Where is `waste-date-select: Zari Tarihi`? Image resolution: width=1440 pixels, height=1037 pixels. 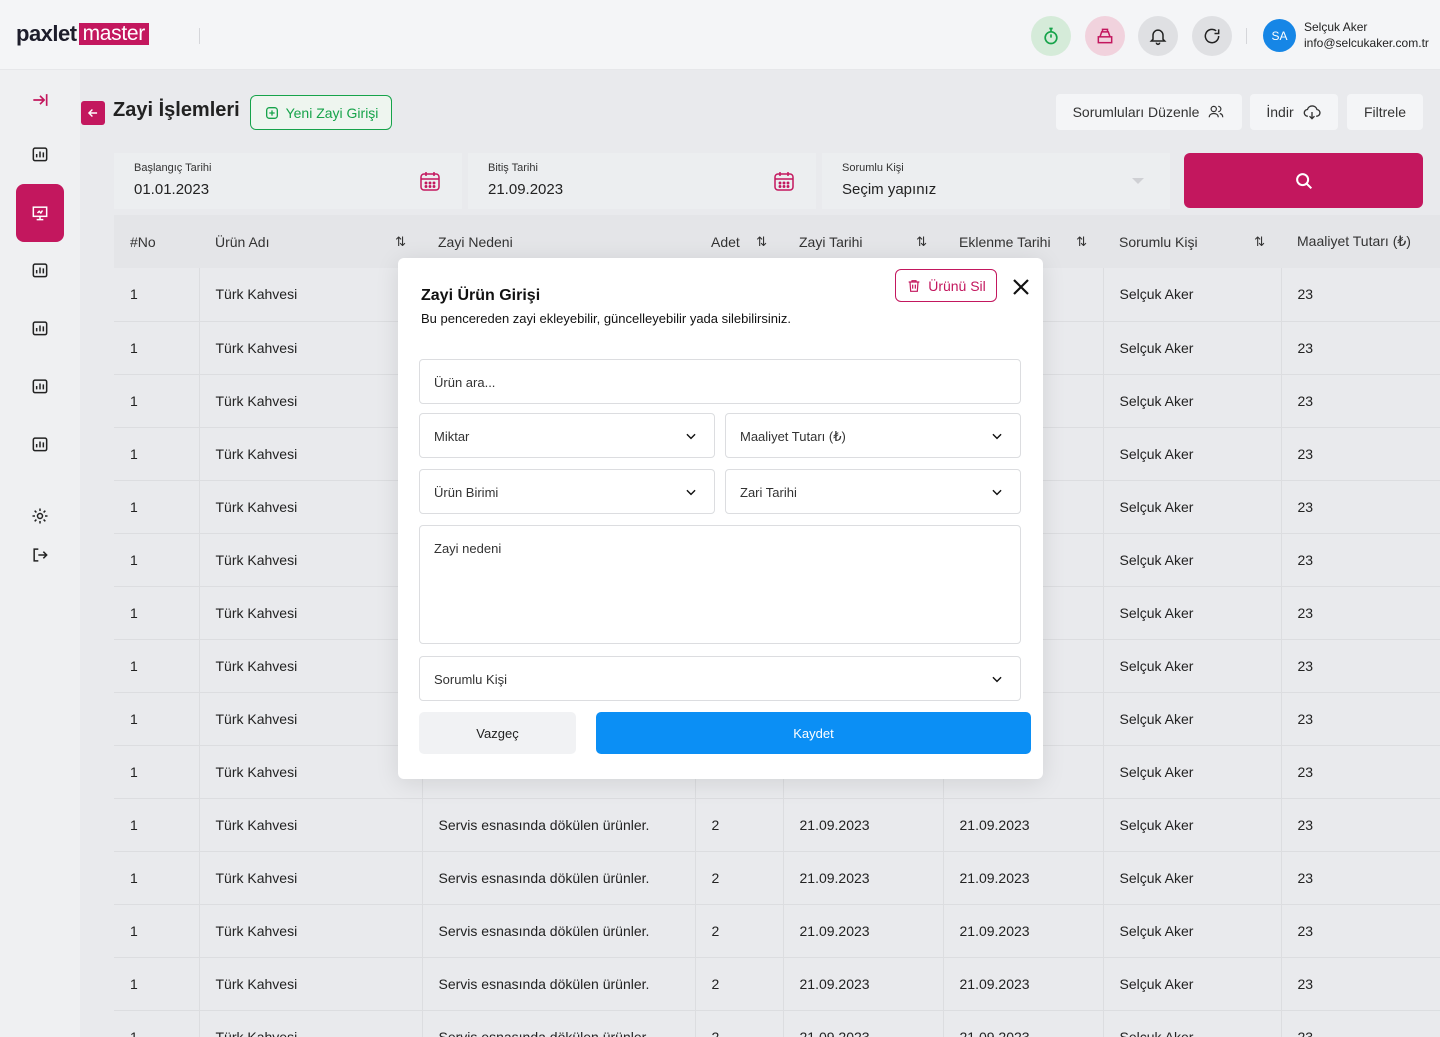
waste-date-select: Zari Tarihi is located at coordinates (873, 491).